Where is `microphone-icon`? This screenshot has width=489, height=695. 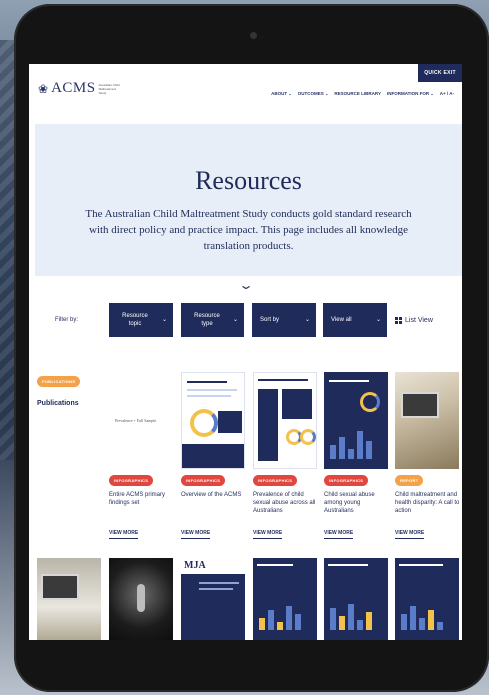 microphone-icon is located at coordinates (141, 598).